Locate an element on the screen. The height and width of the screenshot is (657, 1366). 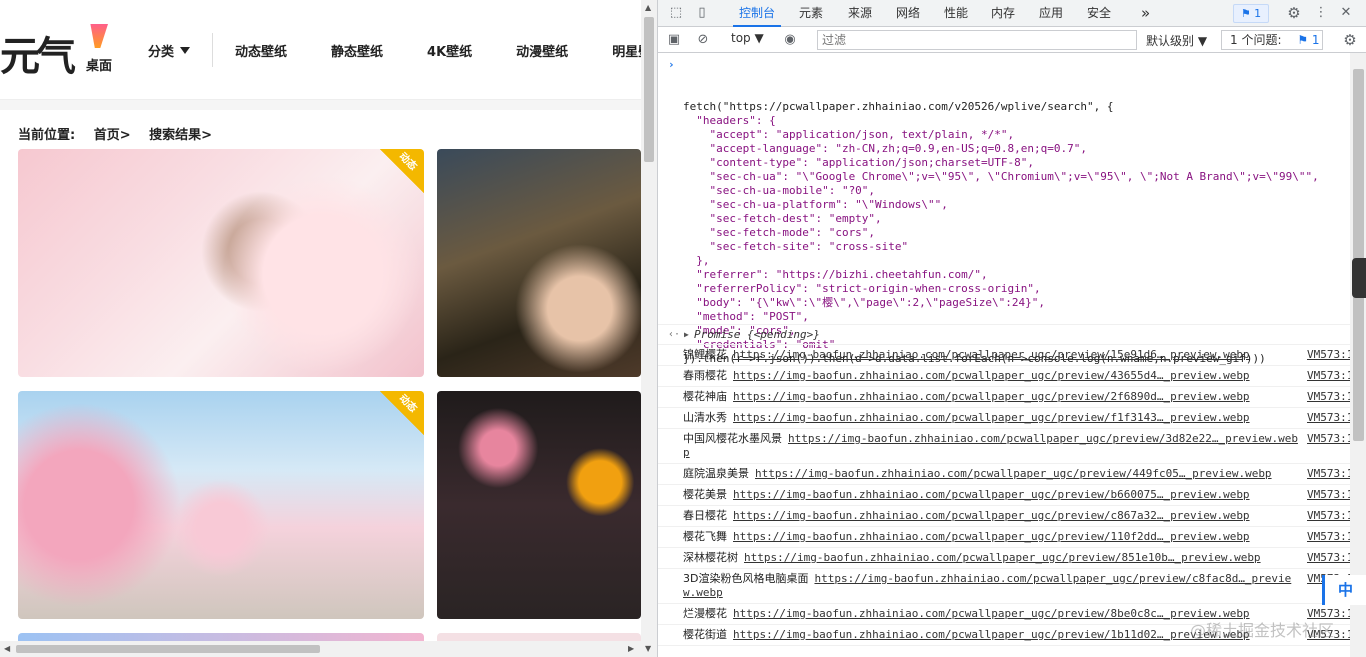
eye-icon: ◉ is located at coordinates (790, 40).